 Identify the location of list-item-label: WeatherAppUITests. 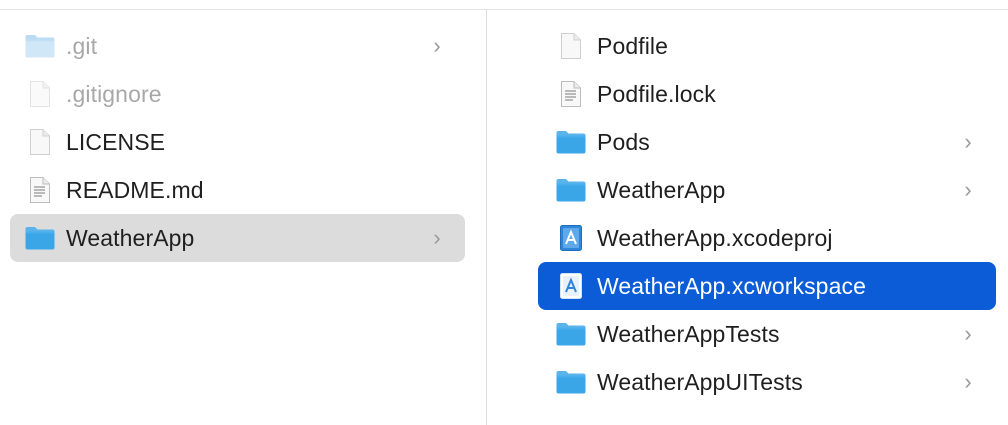
(700, 381).